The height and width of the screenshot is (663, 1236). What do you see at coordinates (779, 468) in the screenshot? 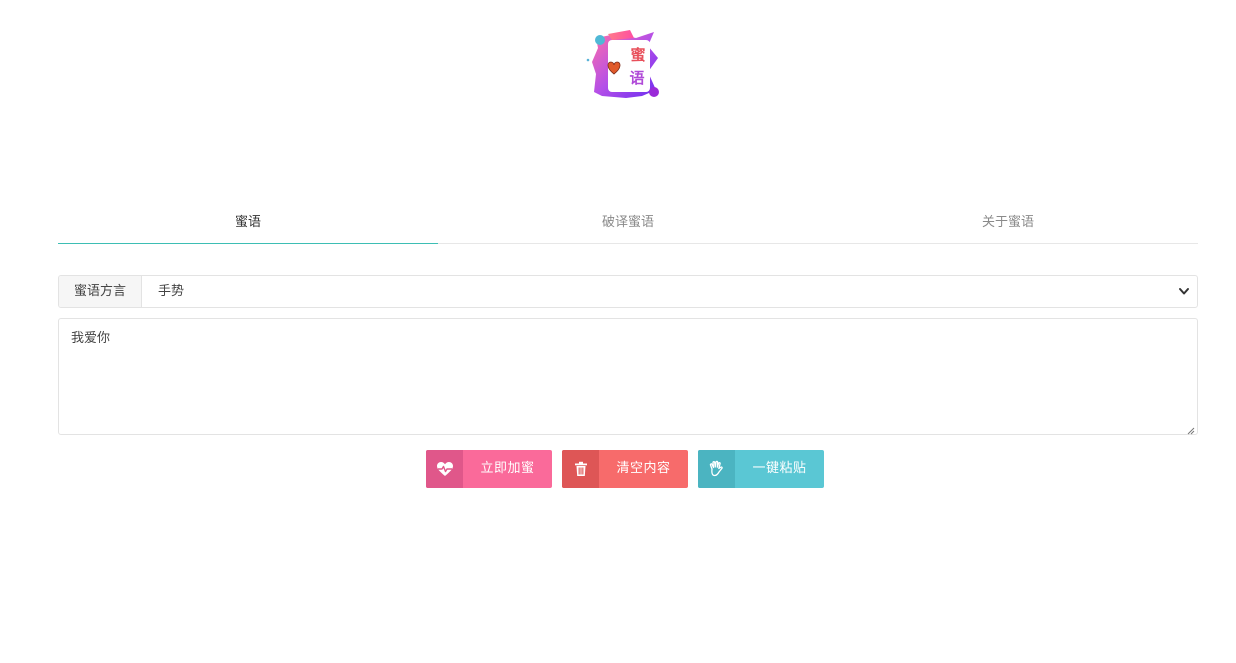
I see `paste-button-label: 一键粘贴` at bounding box center [779, 468].